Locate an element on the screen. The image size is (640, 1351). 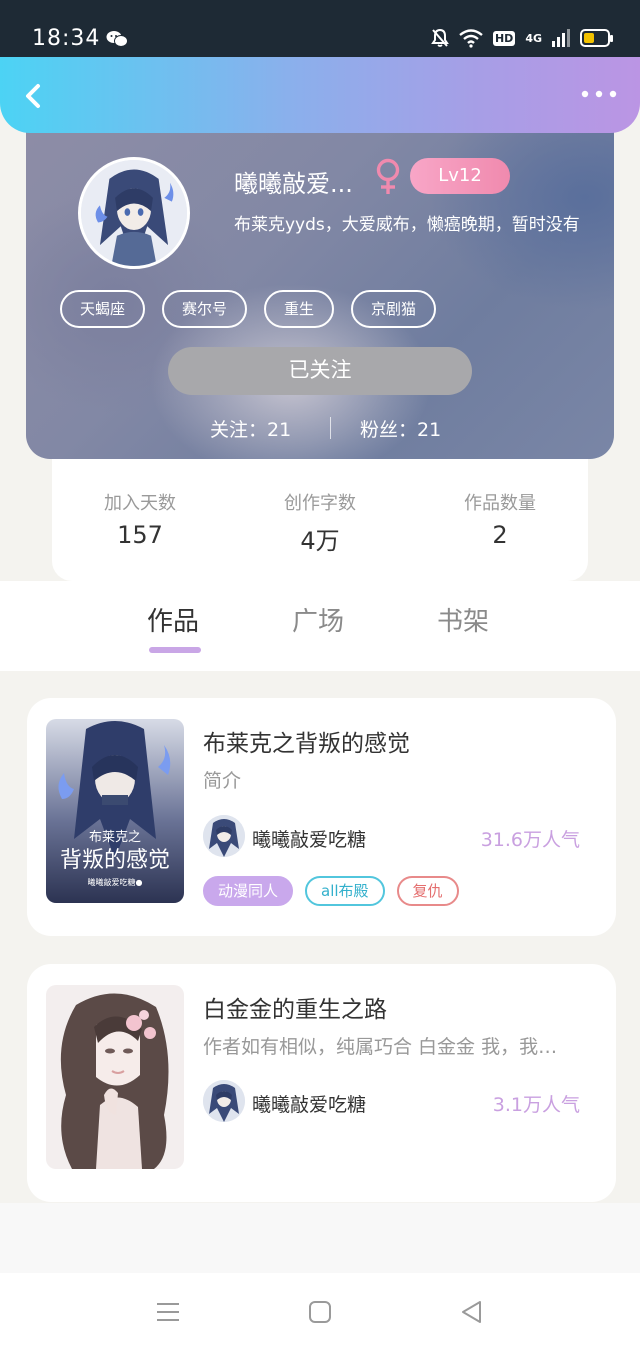
book-description: 简介 is located at coordinates (222, 781).